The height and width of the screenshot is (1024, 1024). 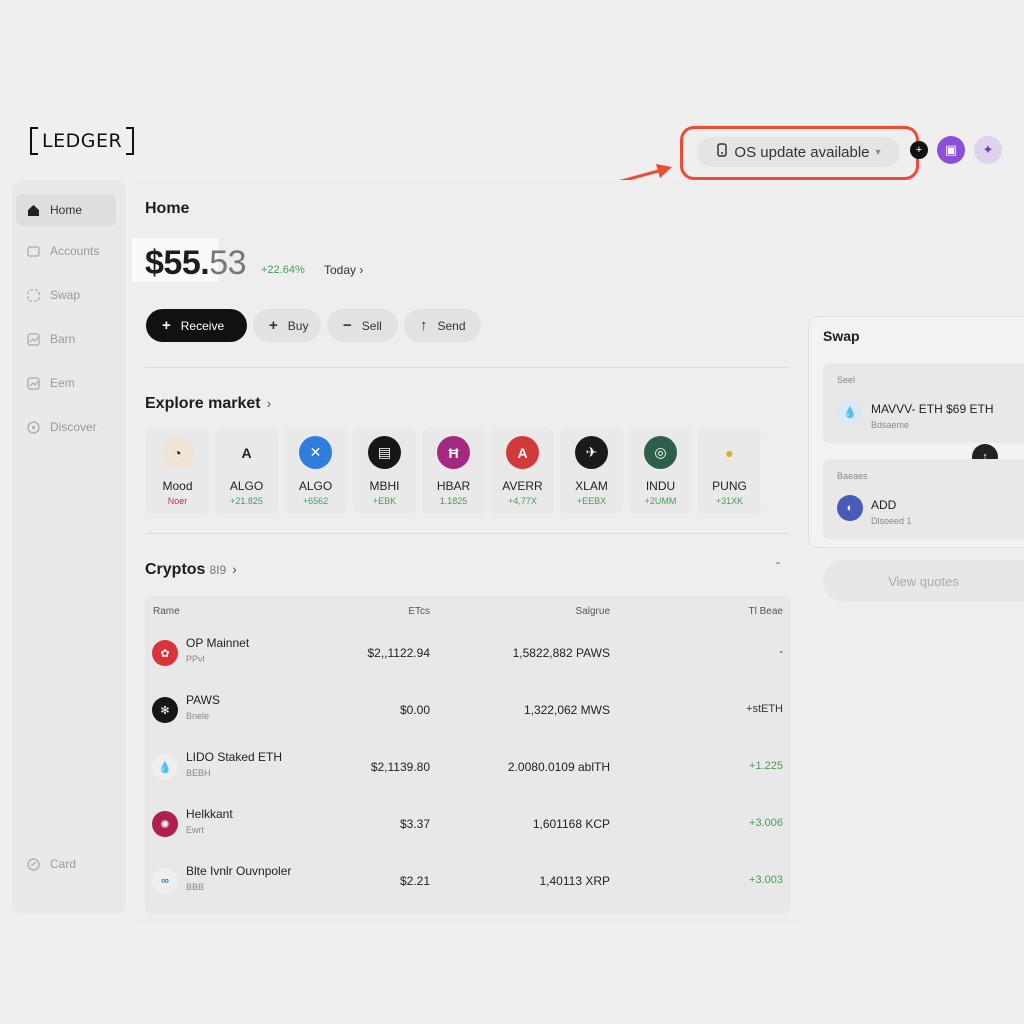 What do you see at coordinates (203, 700) in the screenshot?
I see `asset-name: PAWS` at bounding box center [203, 700].